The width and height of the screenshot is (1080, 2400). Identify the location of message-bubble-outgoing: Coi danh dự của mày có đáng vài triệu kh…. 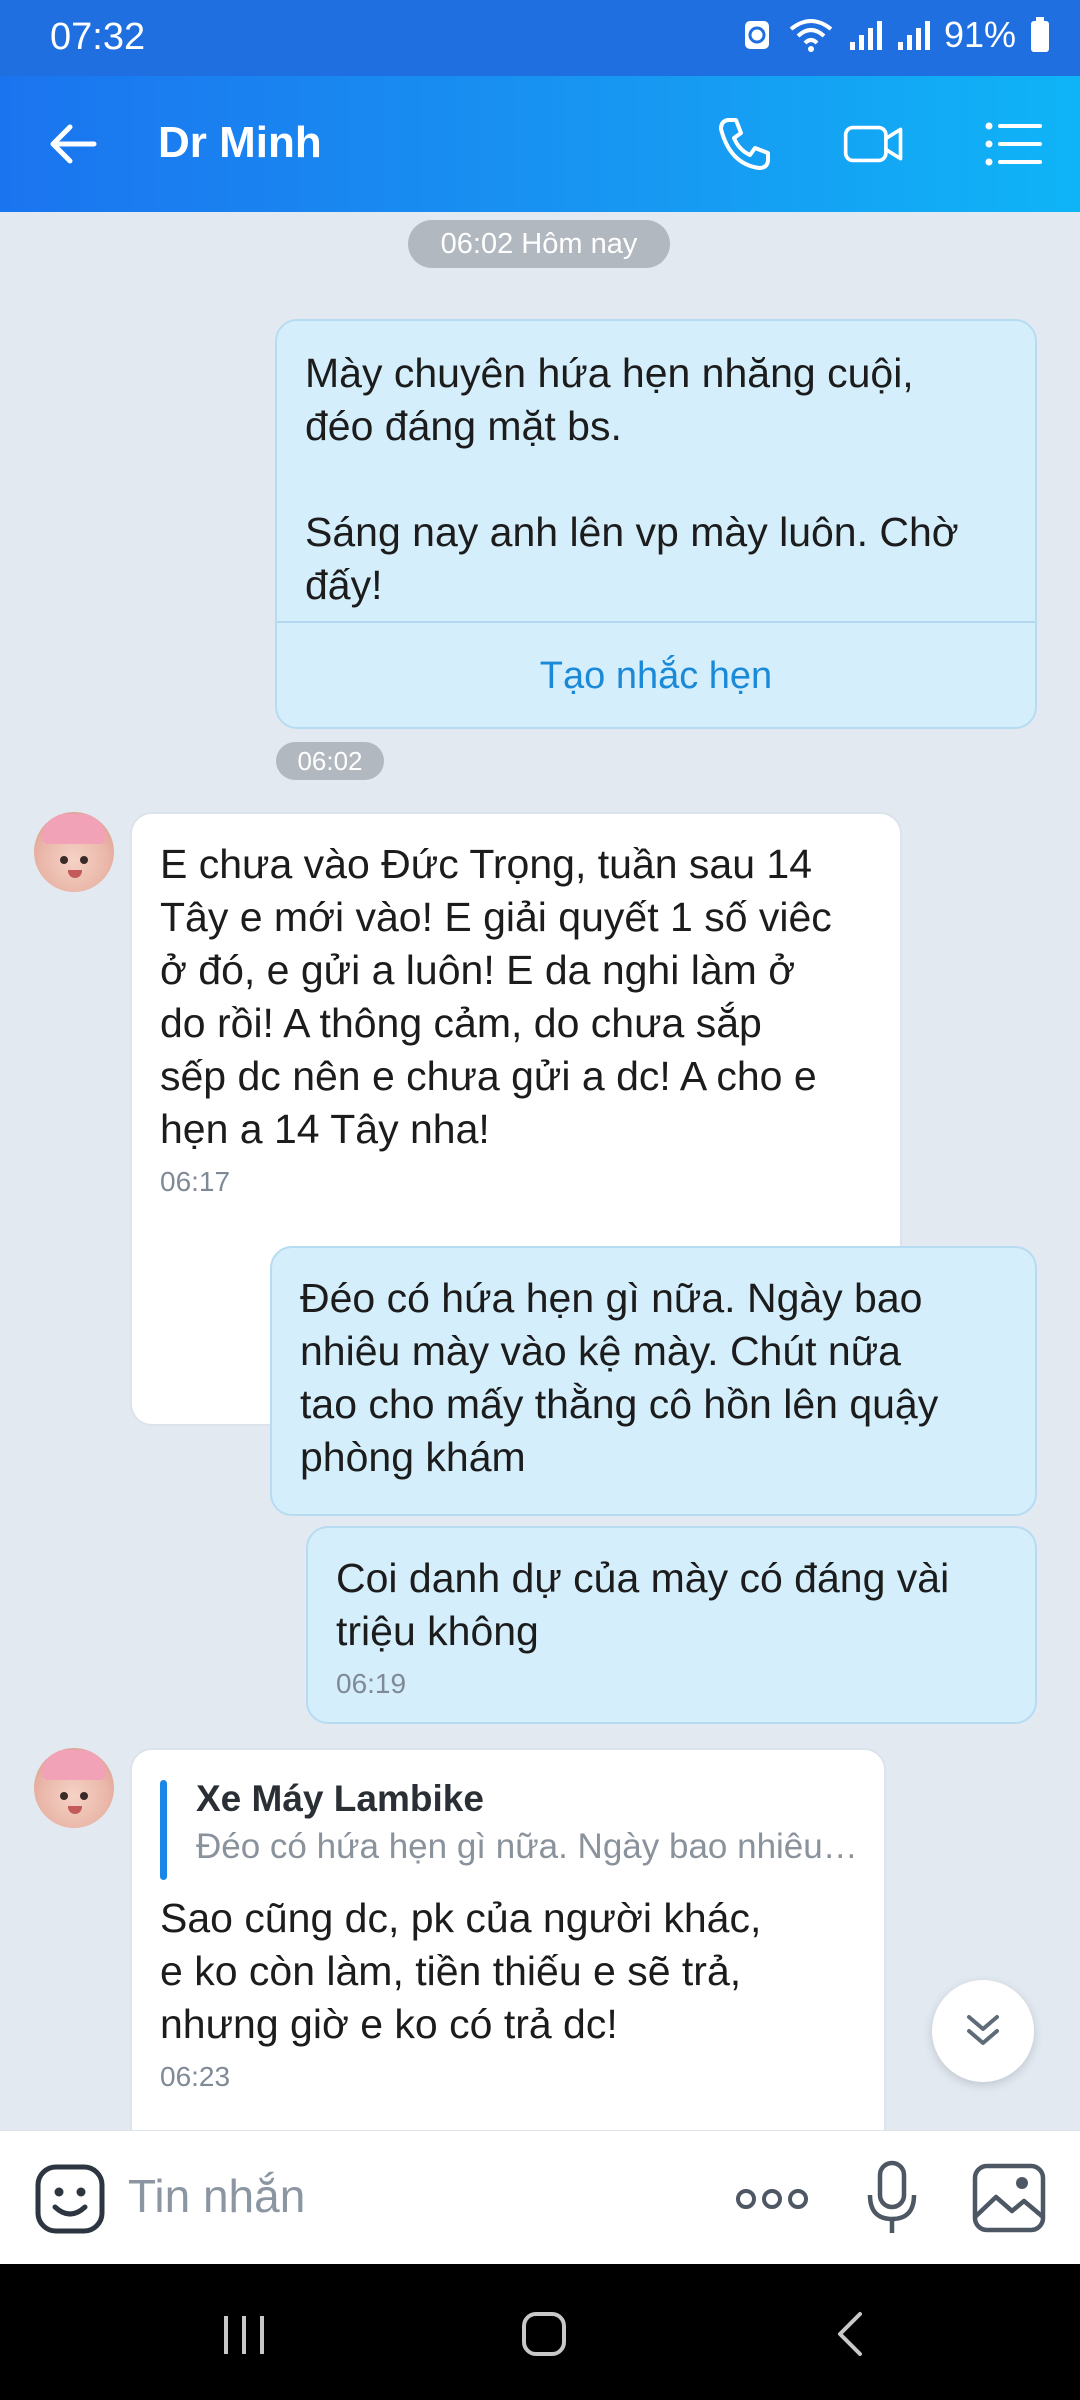
(671, 1625).